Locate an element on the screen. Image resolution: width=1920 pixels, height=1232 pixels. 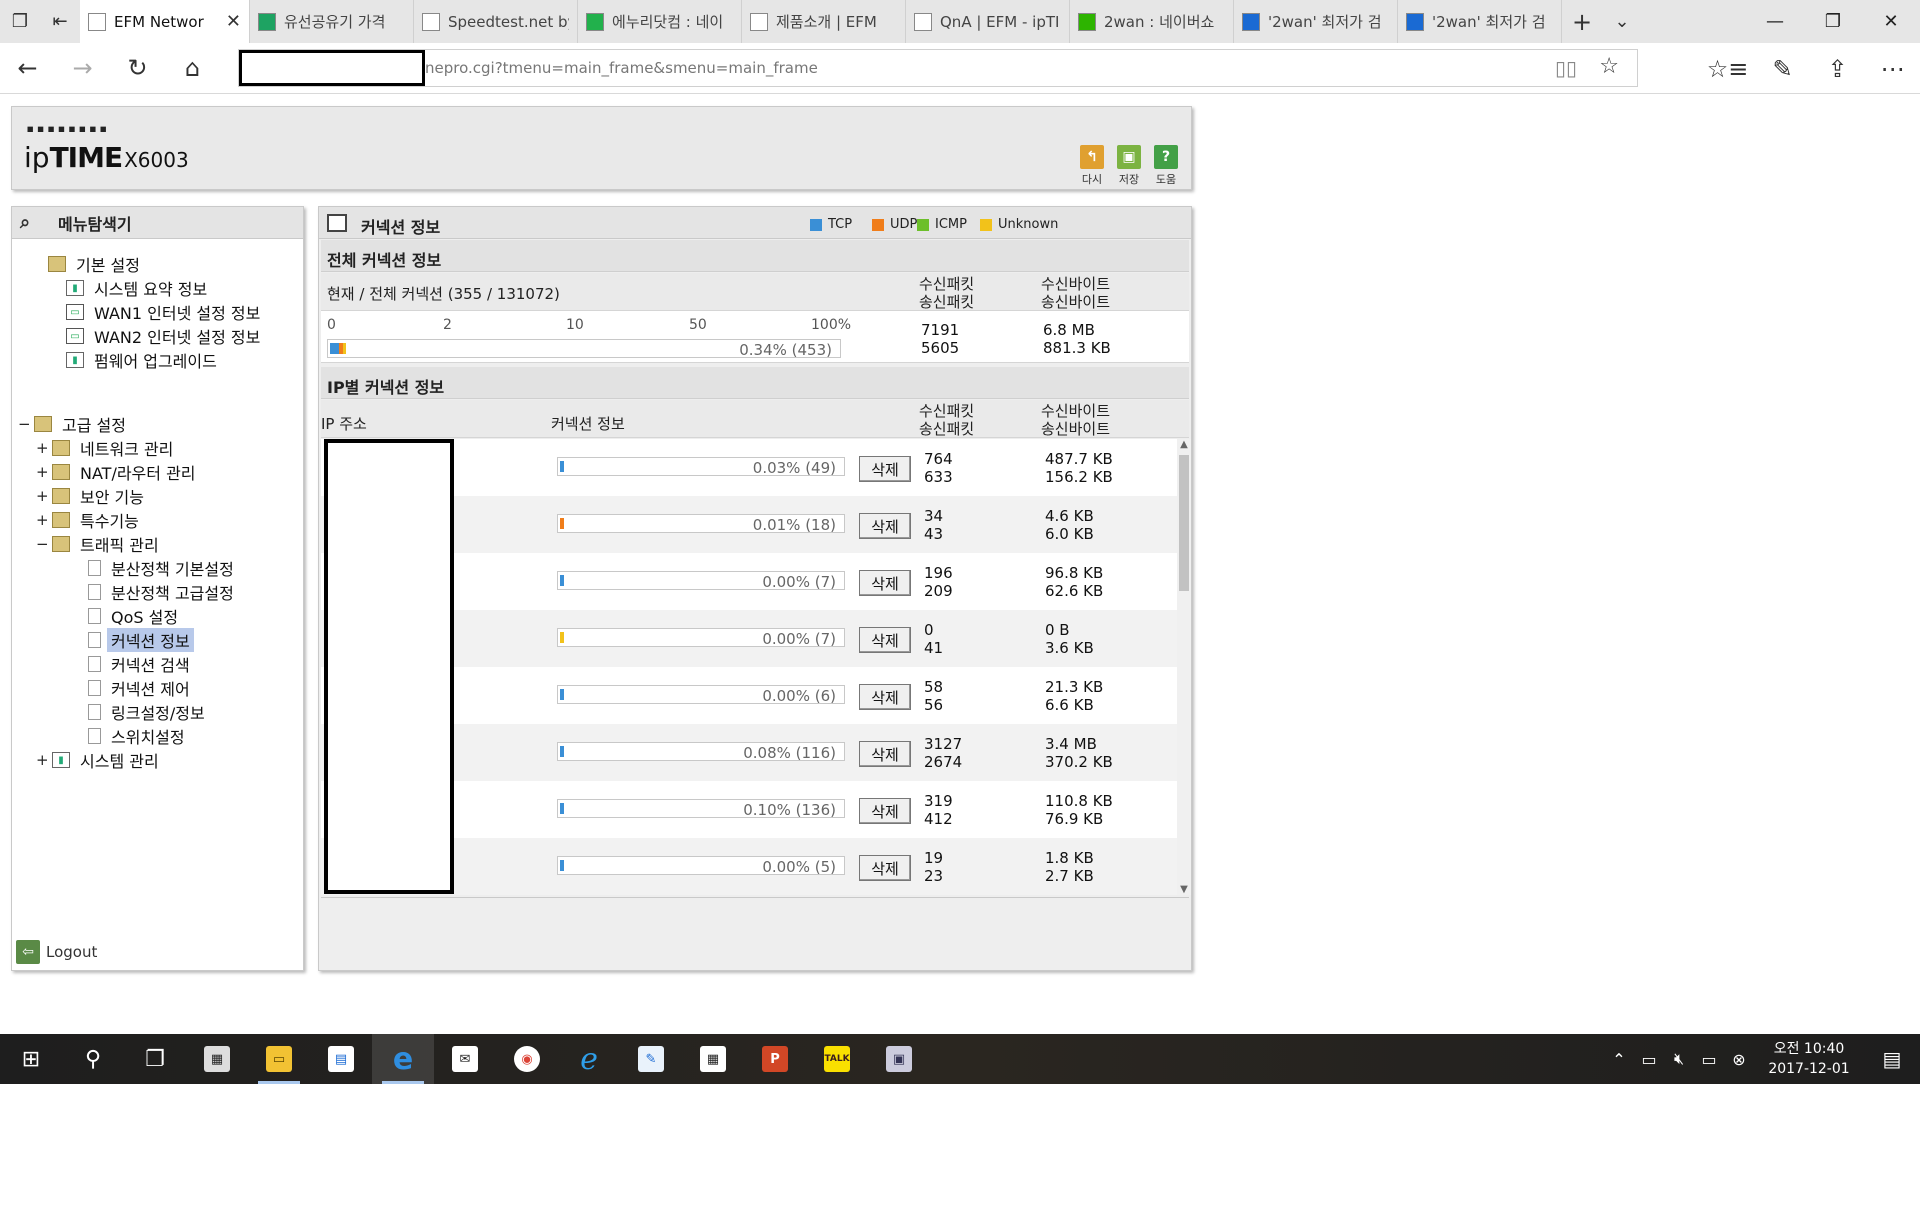
scroll-thumb is located at coordinates (1184, 523).